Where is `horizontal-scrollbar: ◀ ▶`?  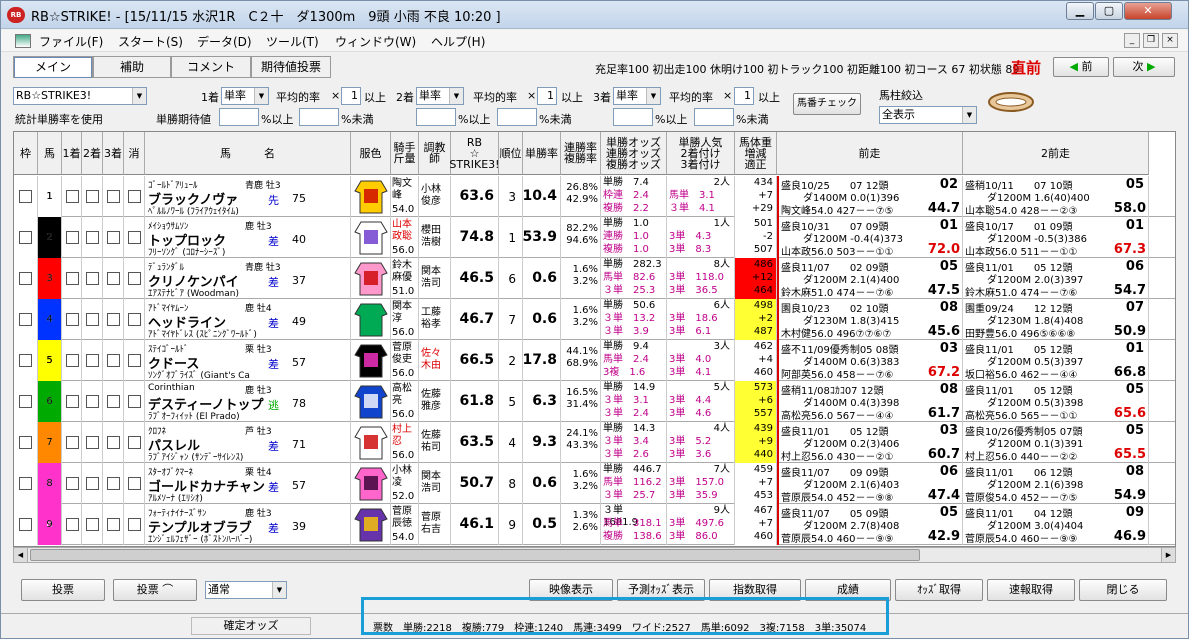
horizontal-scrollbar: ◀ ▶ is located at coordinates (594, 555).